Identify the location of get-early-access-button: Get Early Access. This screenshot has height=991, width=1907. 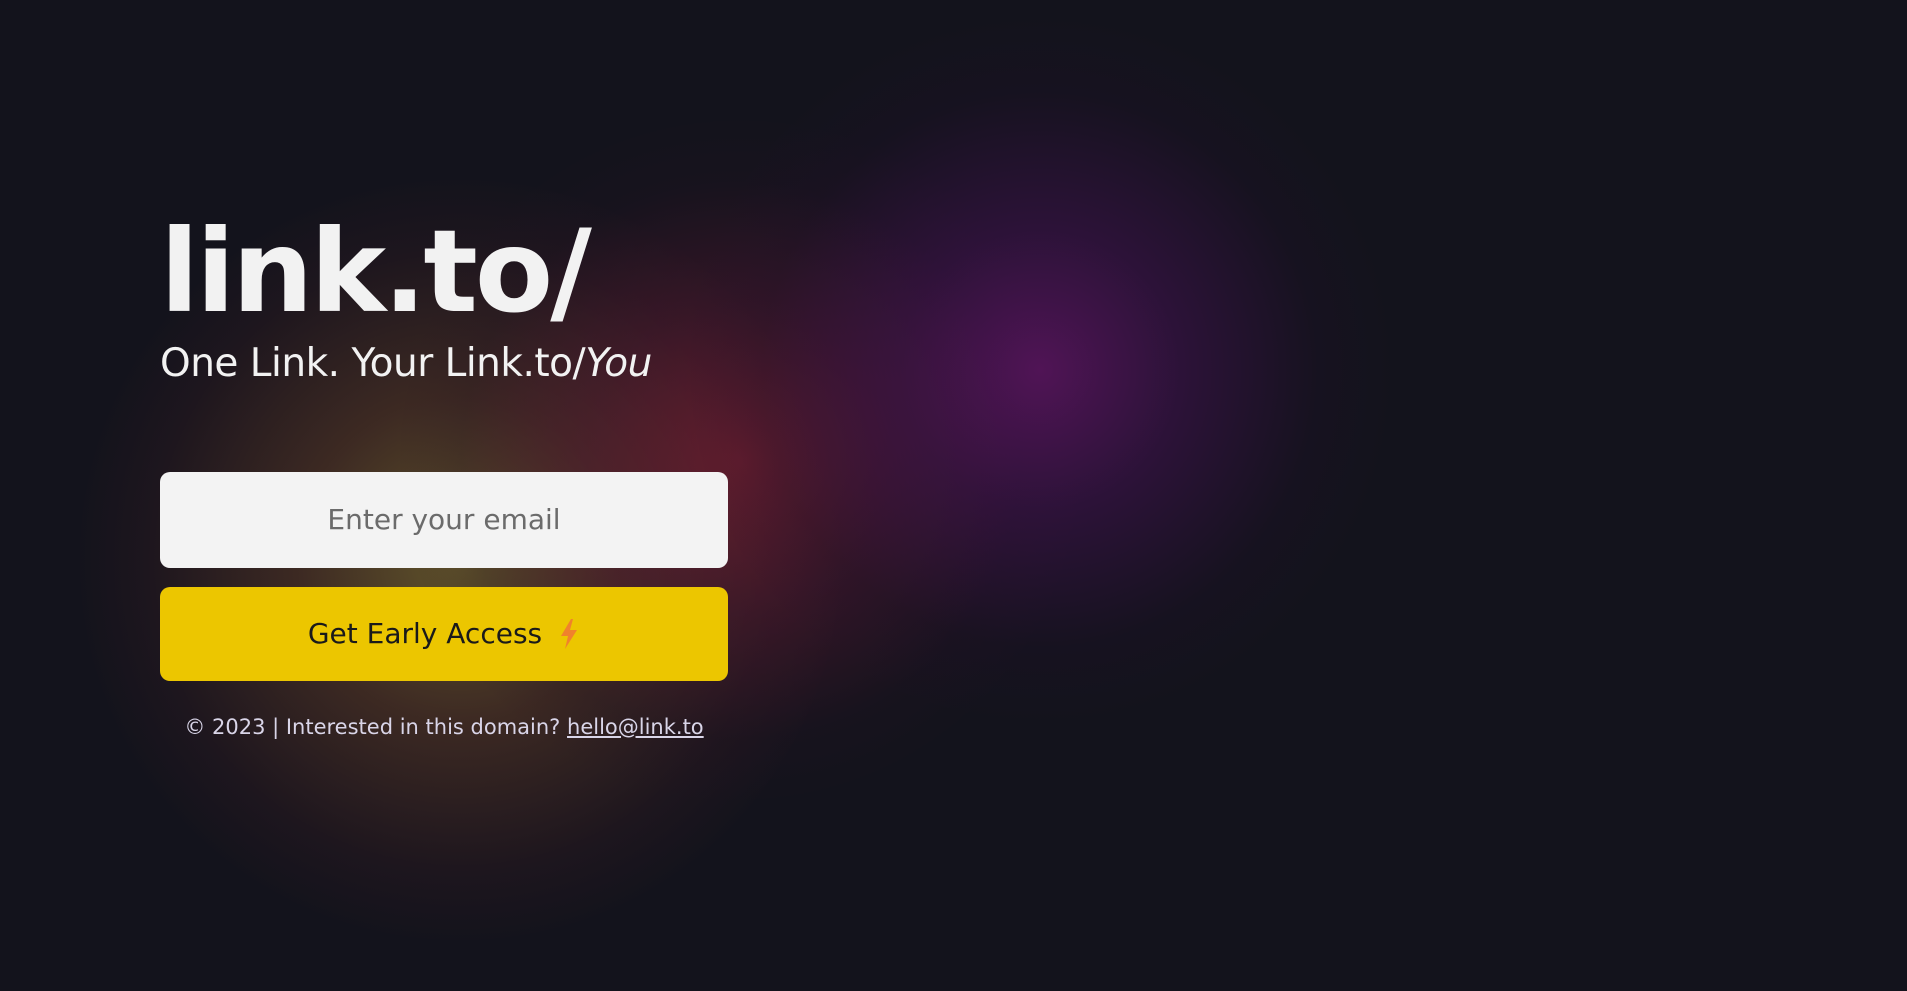
(444, 633).